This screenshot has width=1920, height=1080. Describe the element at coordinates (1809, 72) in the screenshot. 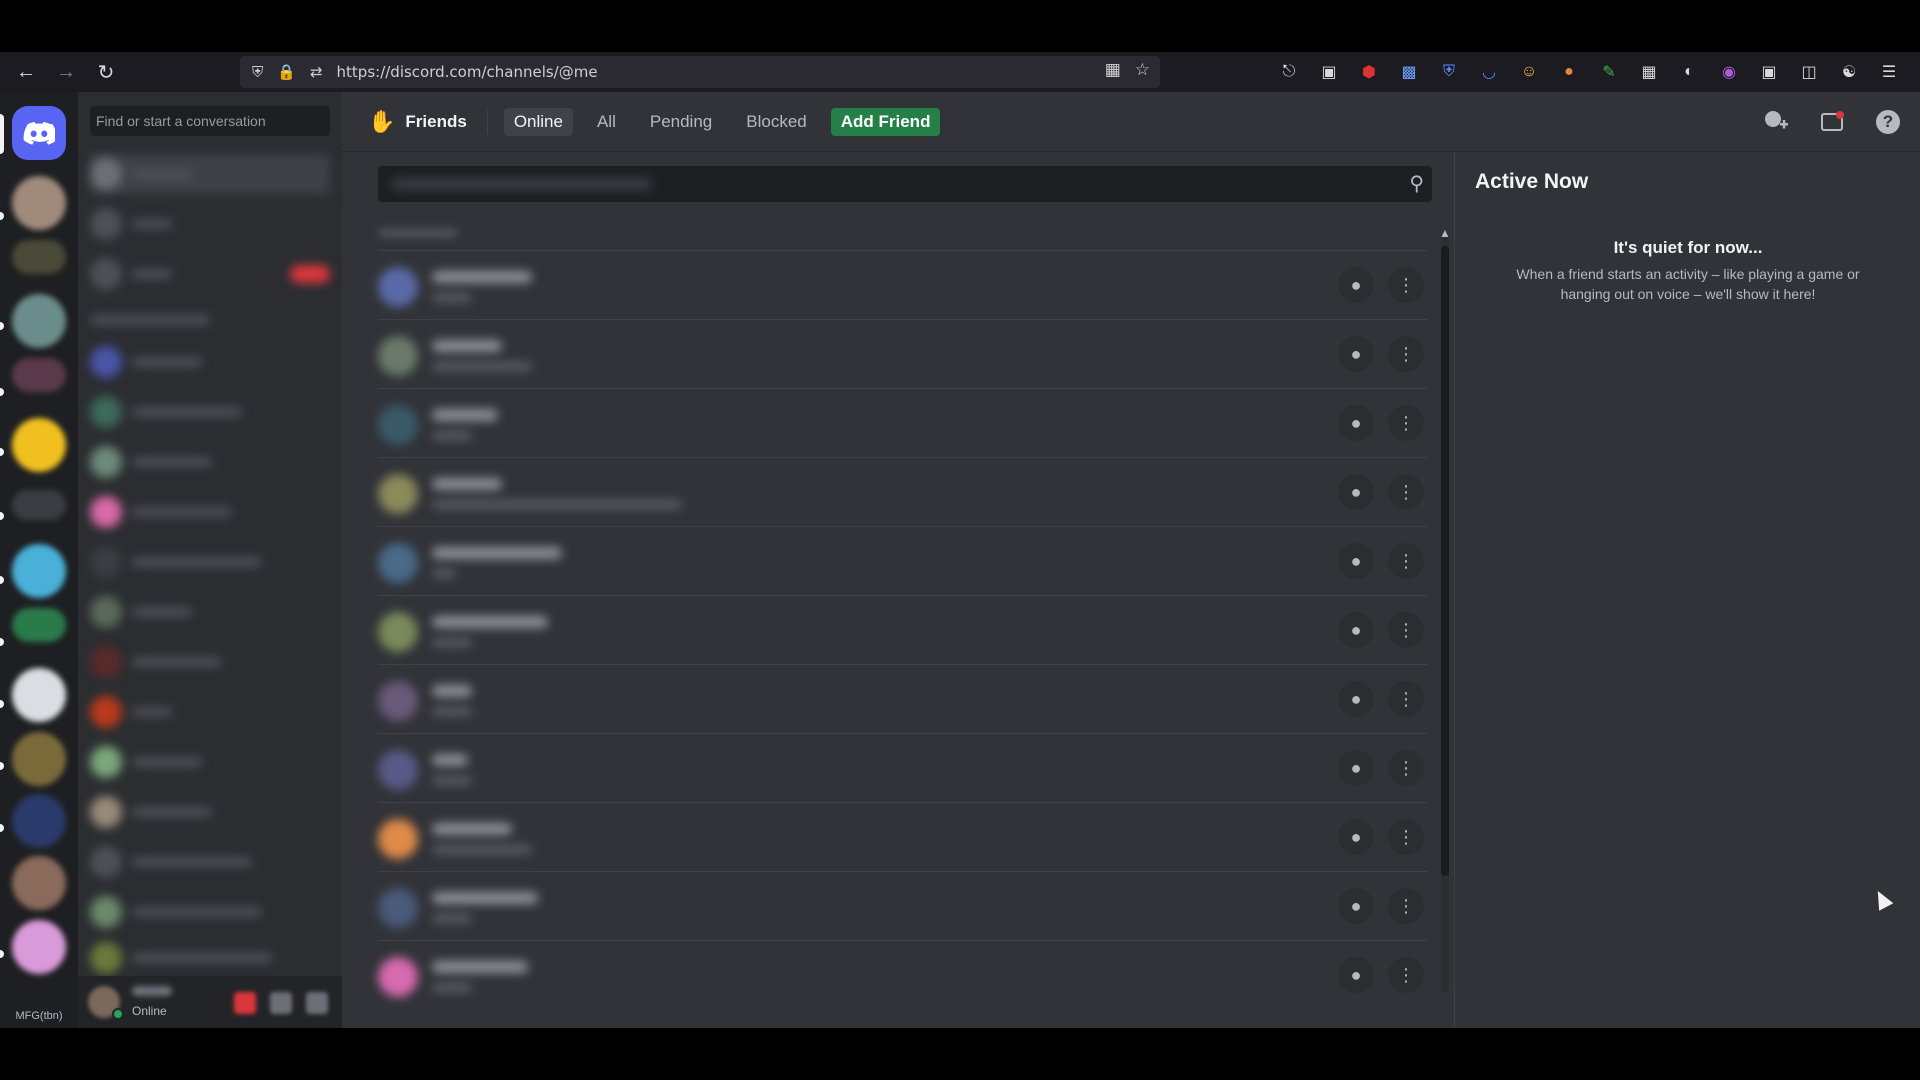

I see `sidebar-icon: ◫` at that location.